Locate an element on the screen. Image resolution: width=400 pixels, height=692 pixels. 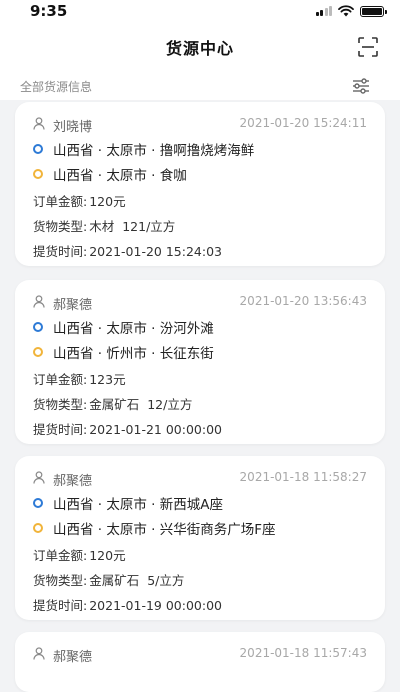
page-title: 货源中心 is located at coordinates (199, 48).